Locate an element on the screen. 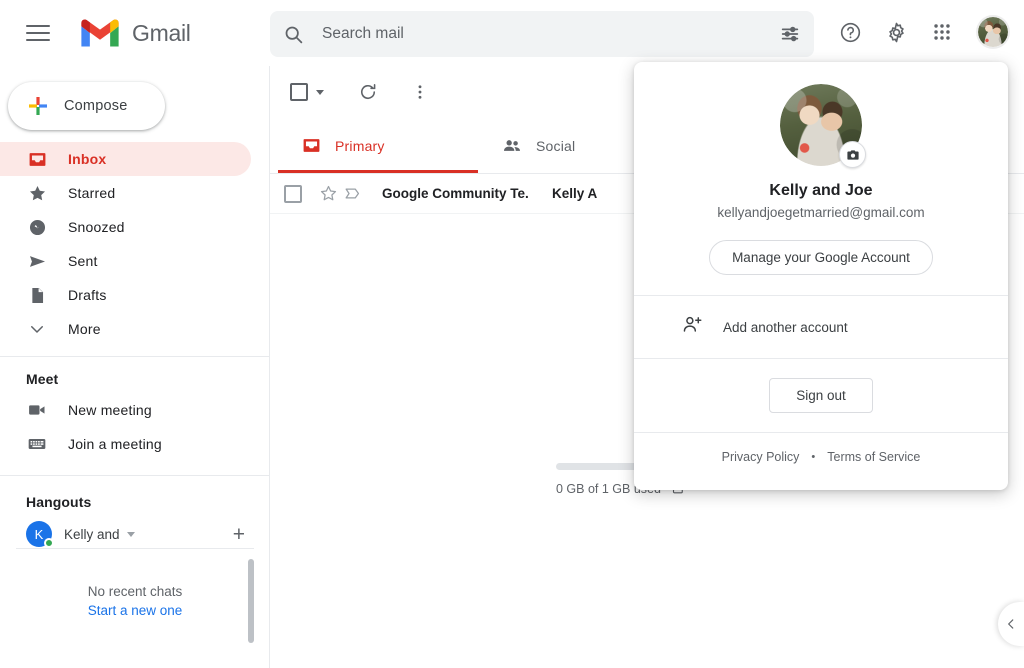 The image size is (1024, 668). top-right-icons is located at coordinates (922, 32).